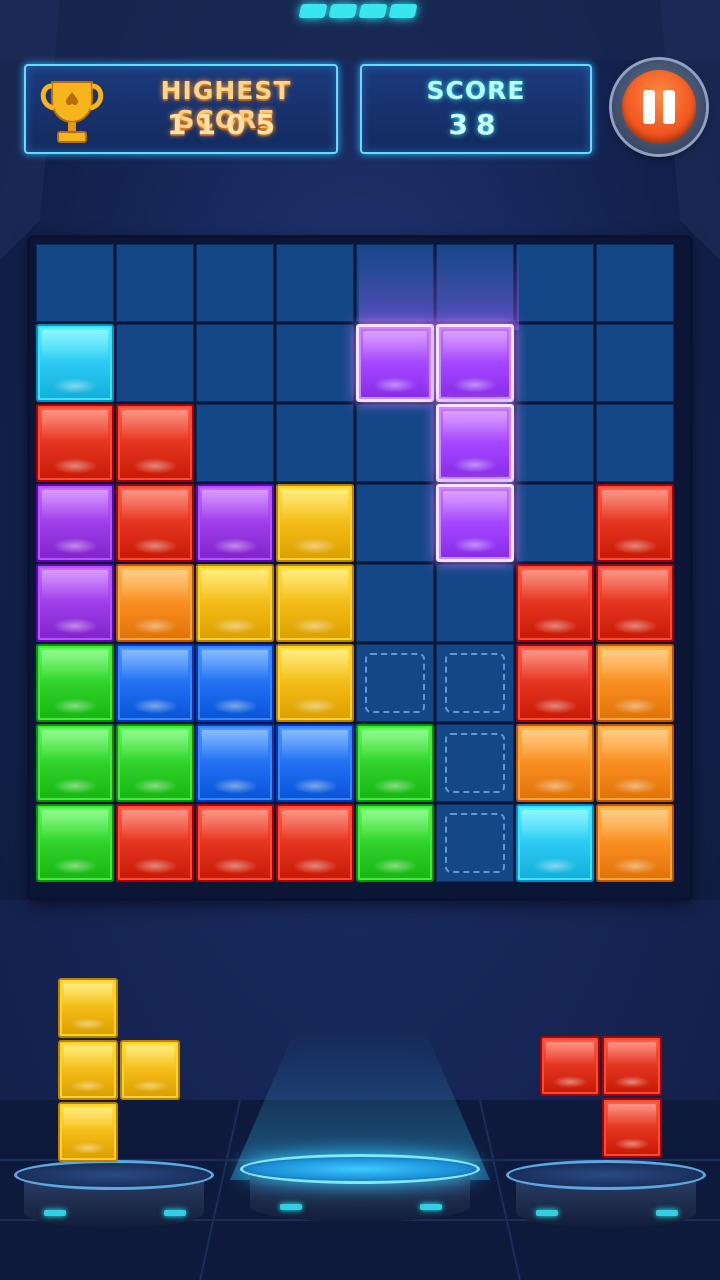 The width and height of the screenshot is (720, 1280). Describe the element at coordinates (439, 287) in the screenshot. I see `drop-highlight` at that location.